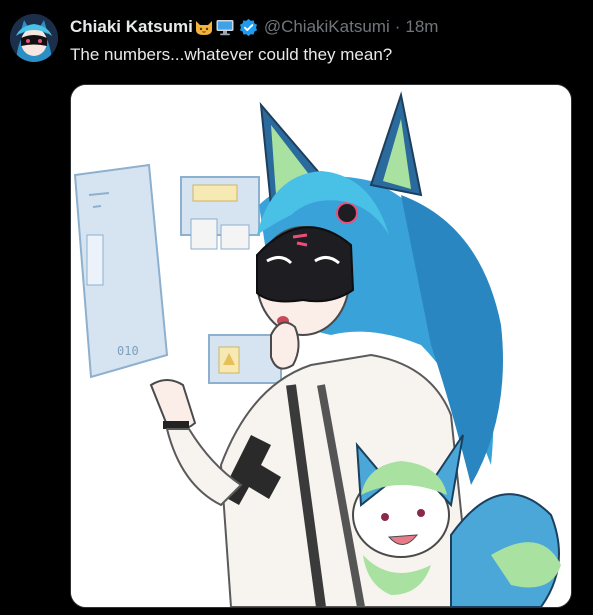  What do you see at coordinates (231, 54) in the screenshot?
I see `tweet-text: The numbers...whatever could they mean?` at bounding box center [231, 54].